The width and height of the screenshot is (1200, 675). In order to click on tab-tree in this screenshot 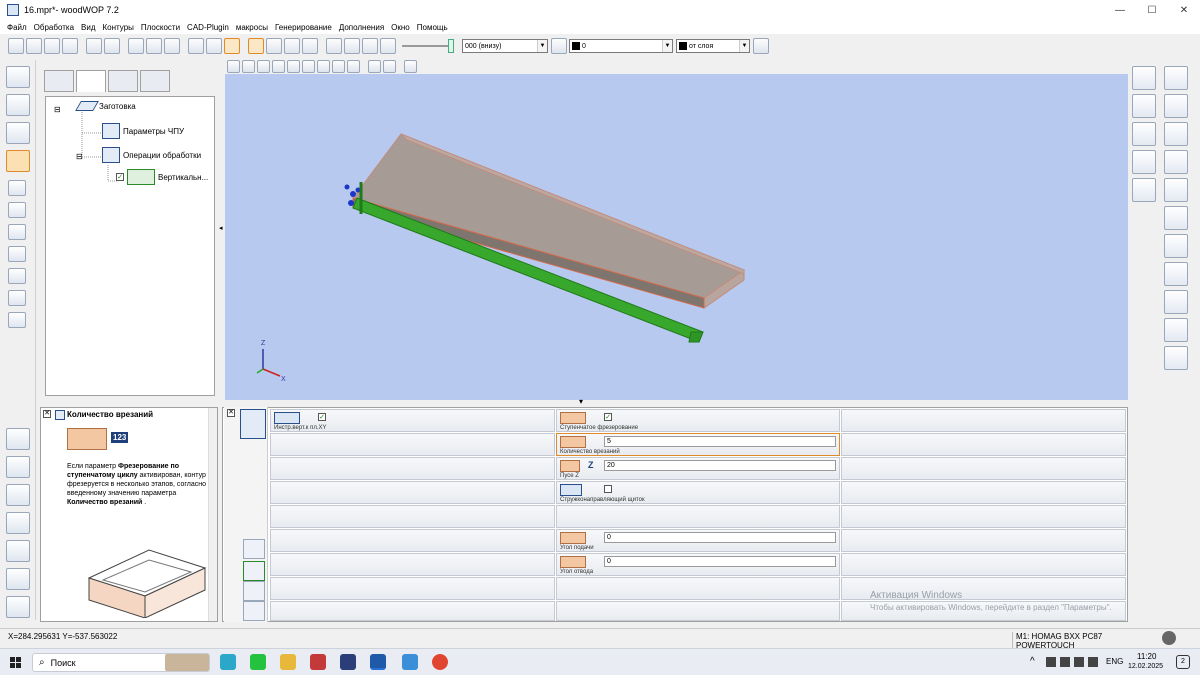, I will do `click(91, 81)`.